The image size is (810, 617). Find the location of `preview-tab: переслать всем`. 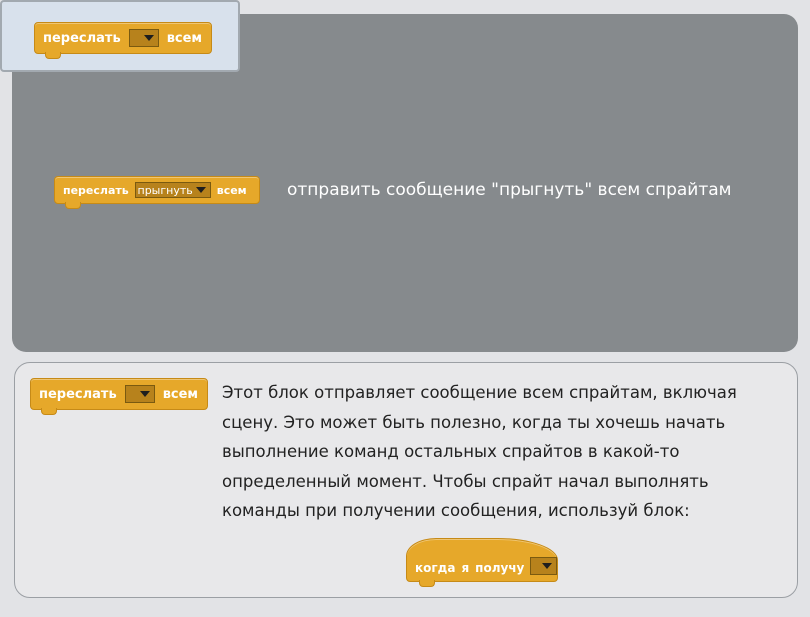

preview-tab: переслать всем is located at coordinates (120, 36).